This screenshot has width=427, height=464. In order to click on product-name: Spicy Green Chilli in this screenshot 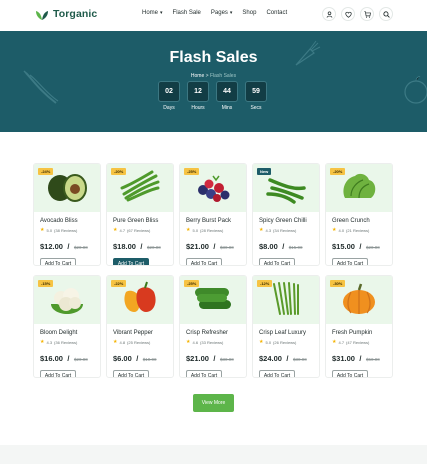, I will do `click(286, 221)`.